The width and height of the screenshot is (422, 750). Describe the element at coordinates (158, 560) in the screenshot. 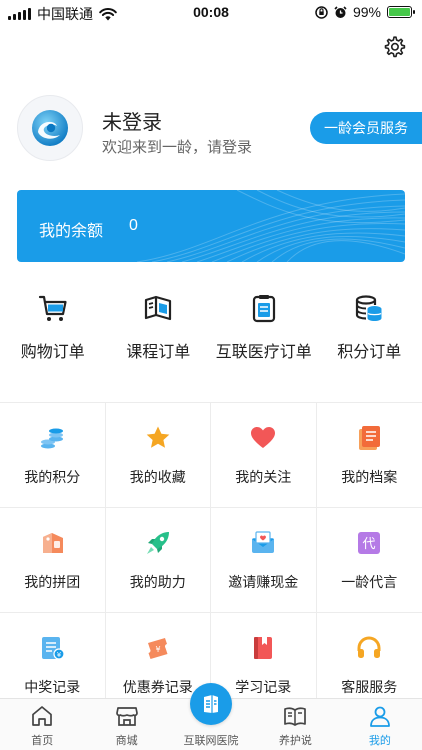

I see `grid-item-boost: 我的助力` at that location.